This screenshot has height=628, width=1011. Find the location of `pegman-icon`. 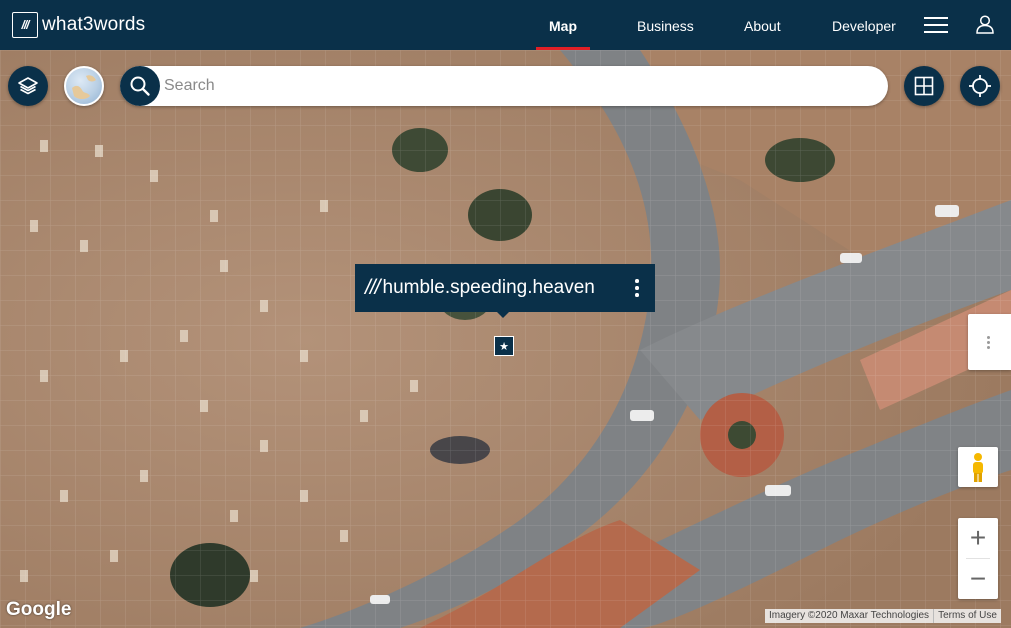

pegman-icon is located at coordinates (978, 467).